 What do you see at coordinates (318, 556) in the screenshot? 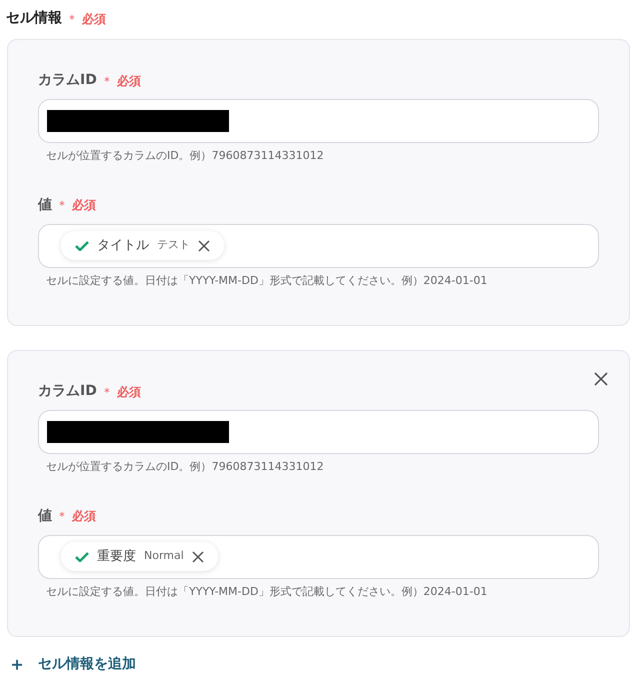
I see `input-field: 重要度 Normal` at bounding box center [318, 556].